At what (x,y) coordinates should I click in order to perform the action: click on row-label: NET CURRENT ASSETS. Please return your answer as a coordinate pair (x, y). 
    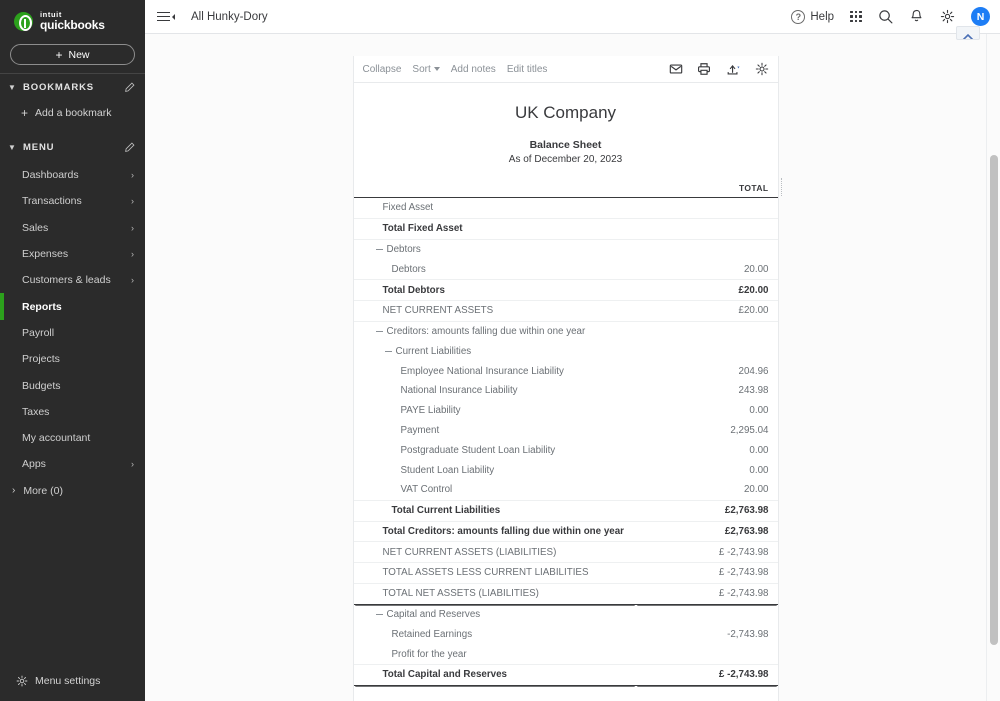
    Looking at the image, I should click on (438, 311).